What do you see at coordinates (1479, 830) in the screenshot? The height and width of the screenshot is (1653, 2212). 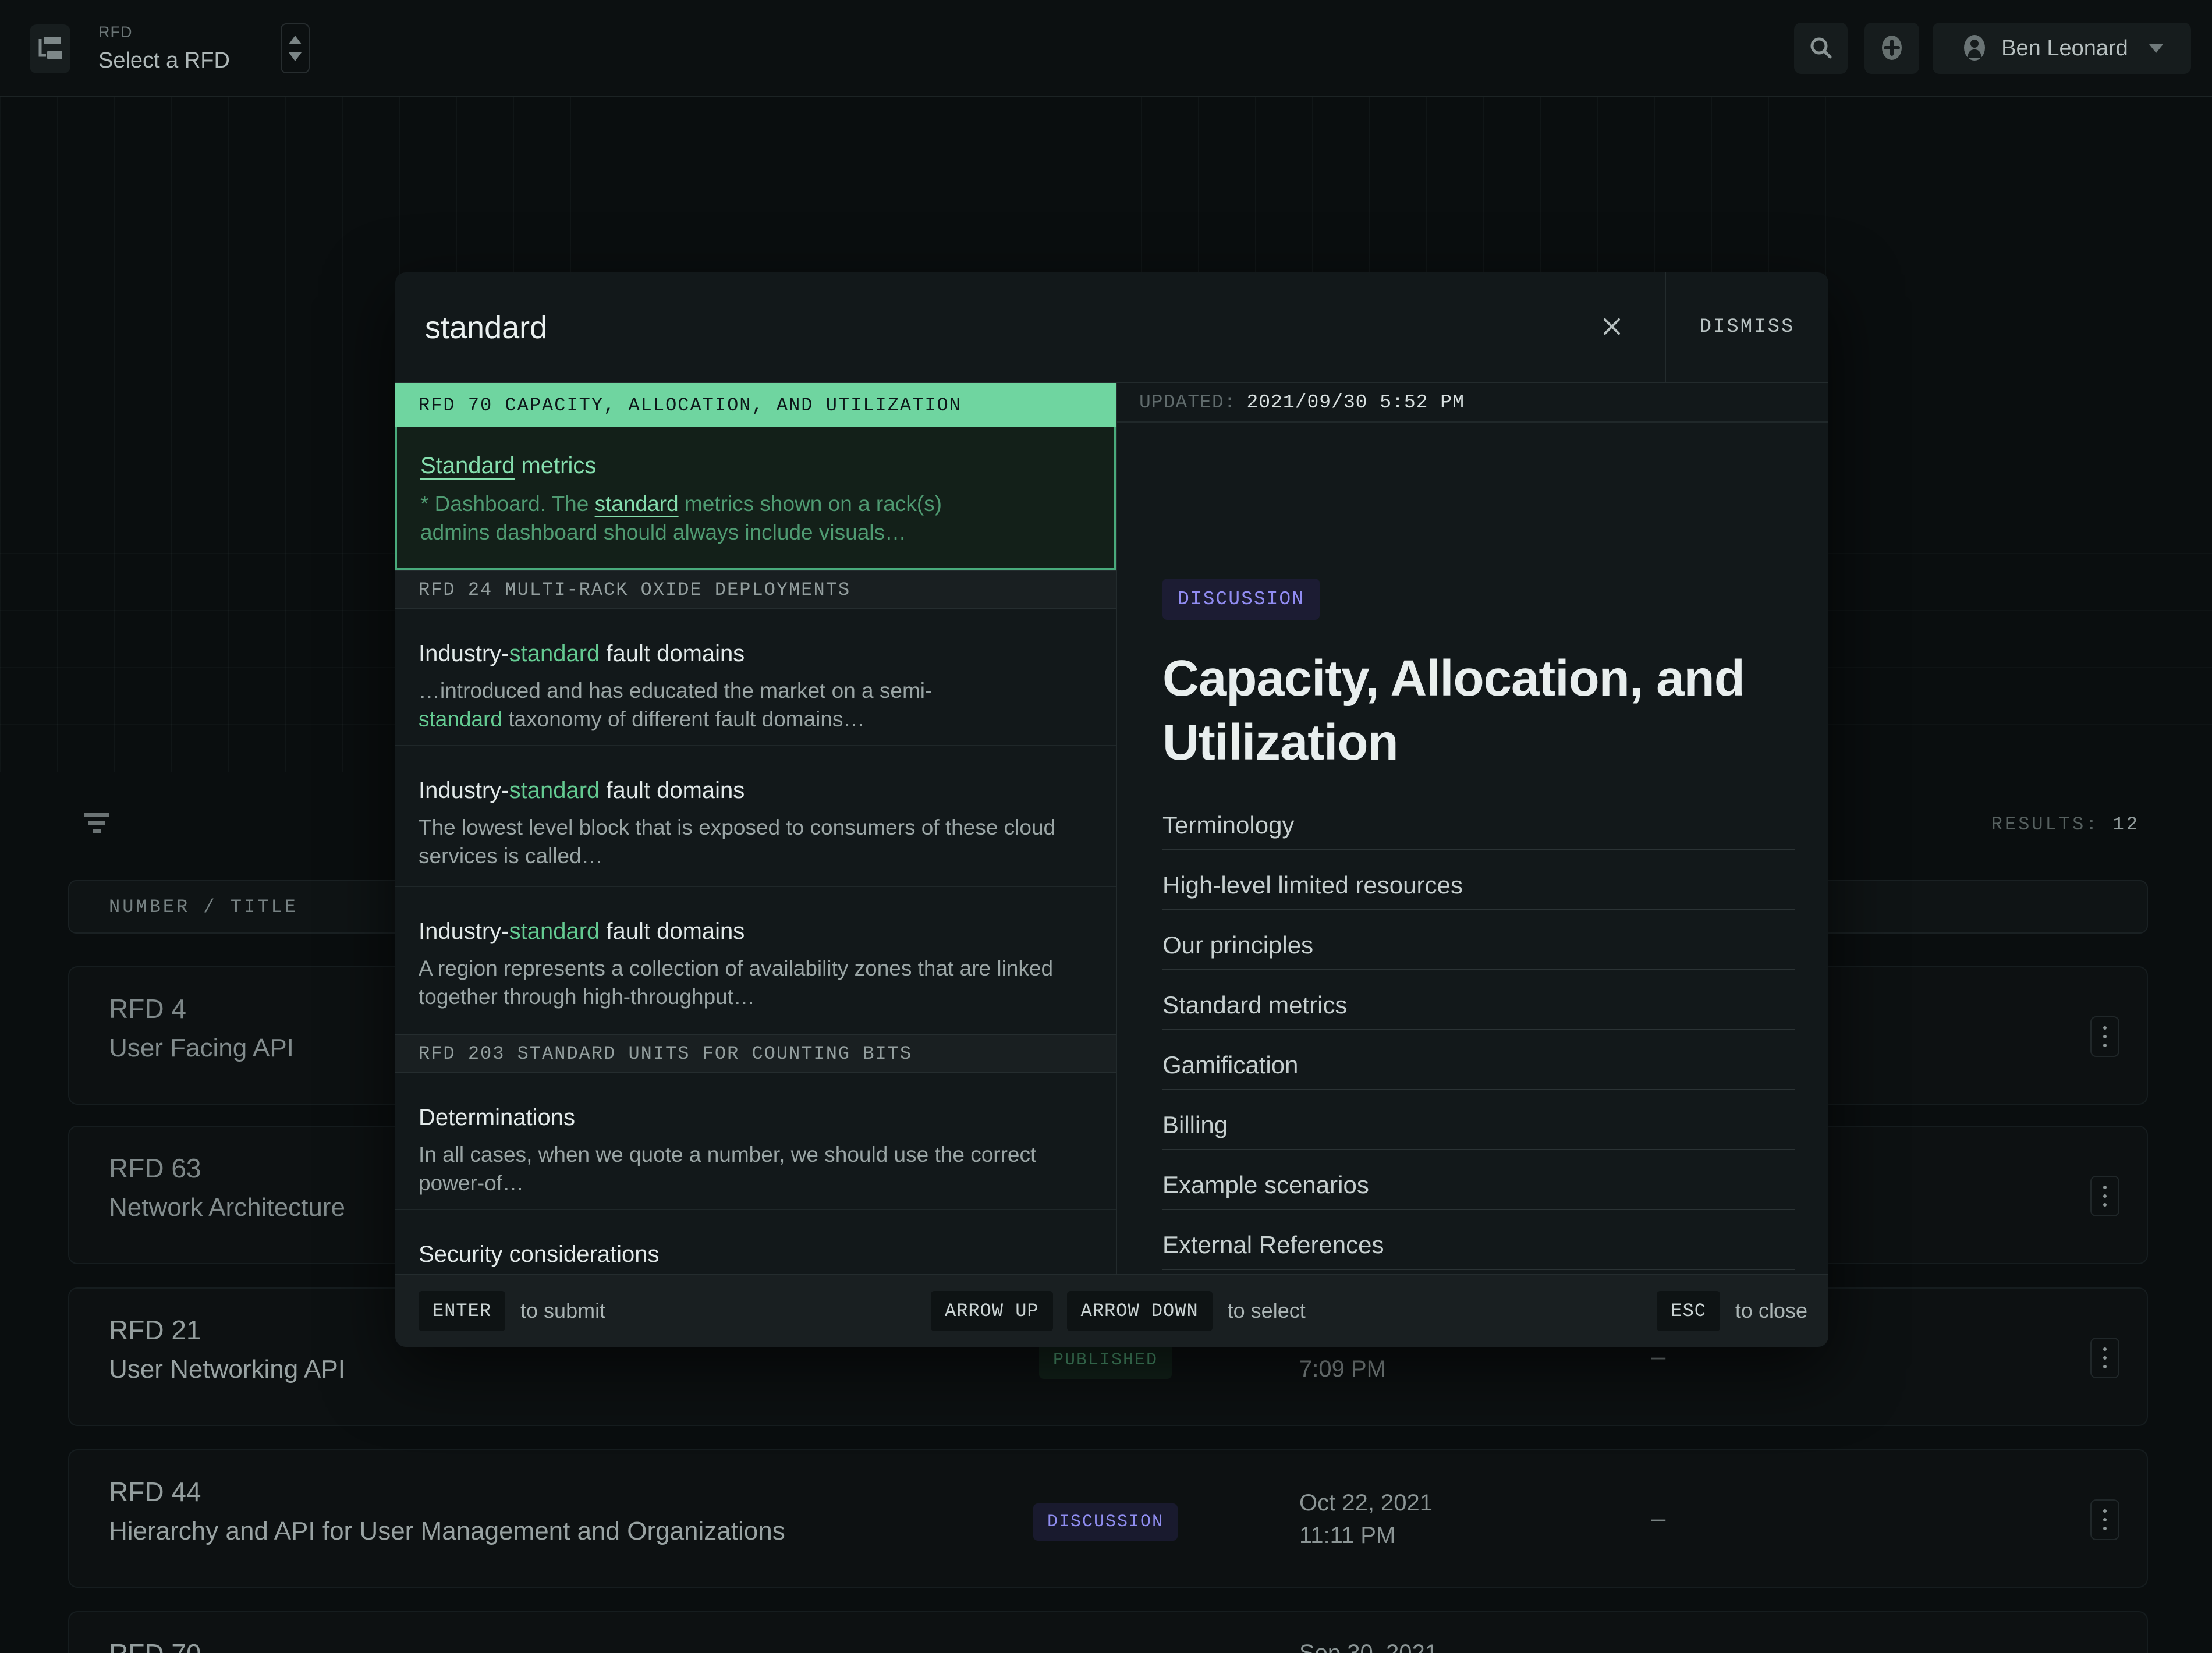 I see `toc-item: Terminology` at bounding box center [1479, 830].